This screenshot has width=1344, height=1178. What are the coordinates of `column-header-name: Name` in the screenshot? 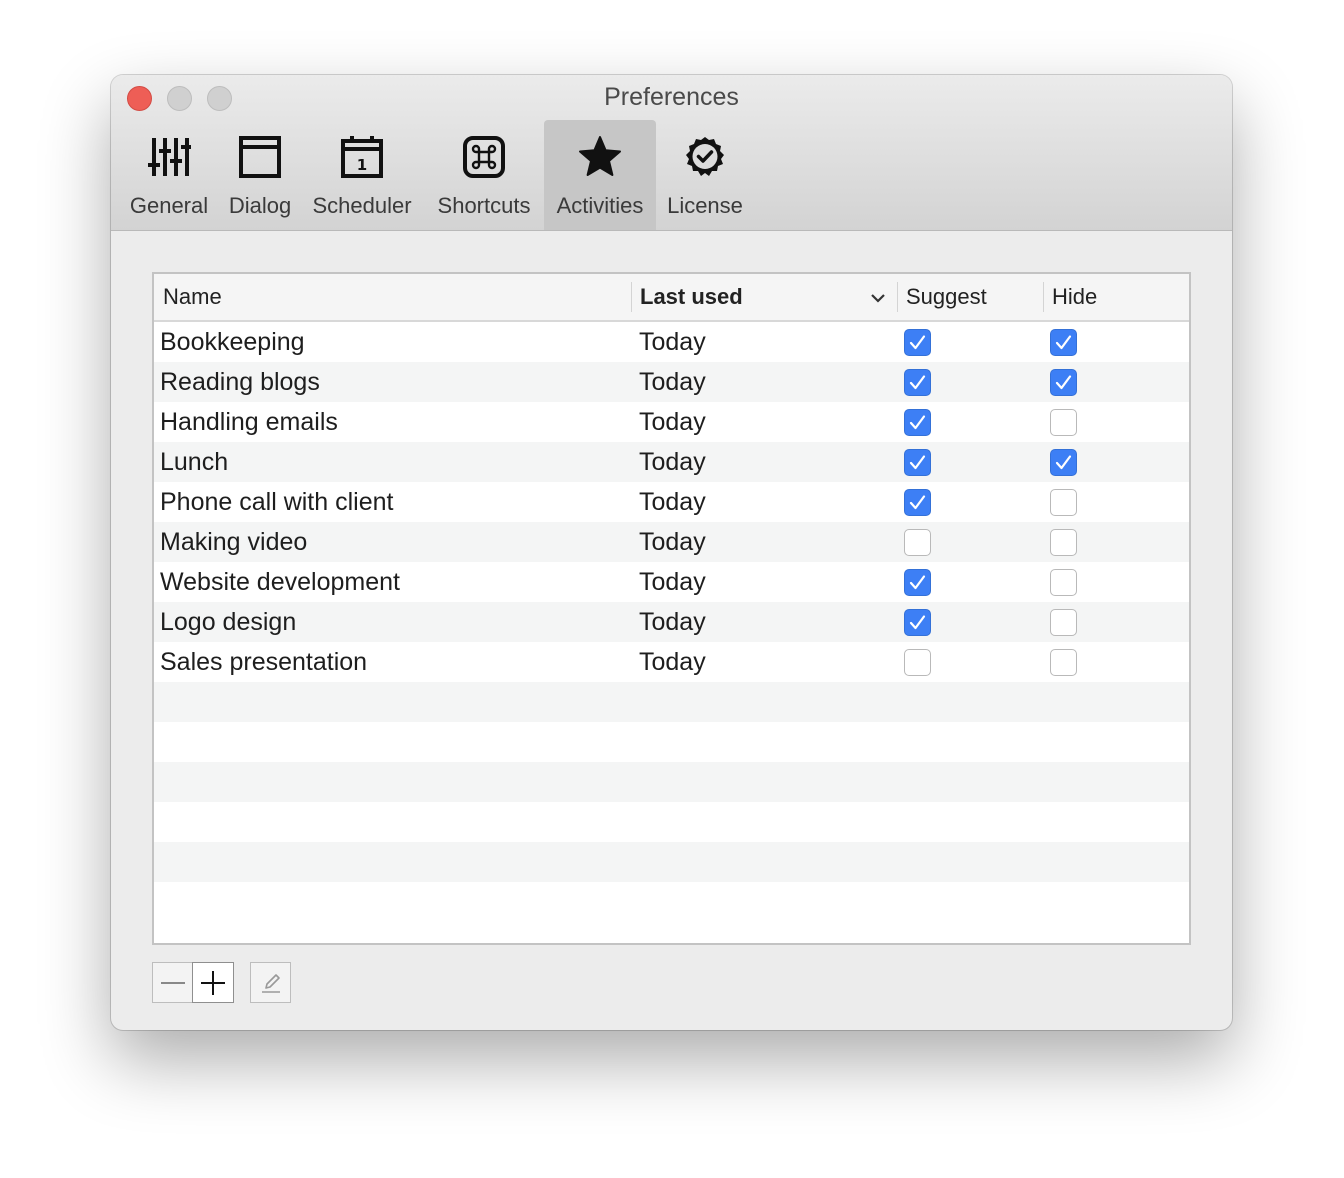 It's located at (192, 297).